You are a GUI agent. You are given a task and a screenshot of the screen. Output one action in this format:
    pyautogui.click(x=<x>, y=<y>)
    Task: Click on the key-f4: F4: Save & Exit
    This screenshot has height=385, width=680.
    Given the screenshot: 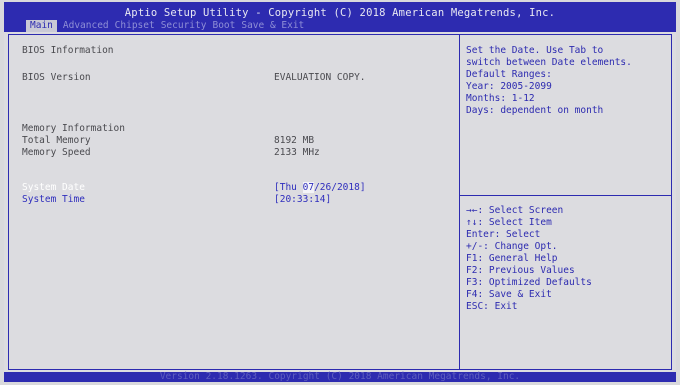 What is the action you would take?
    pyautogui.click(x=509, y=294)
    